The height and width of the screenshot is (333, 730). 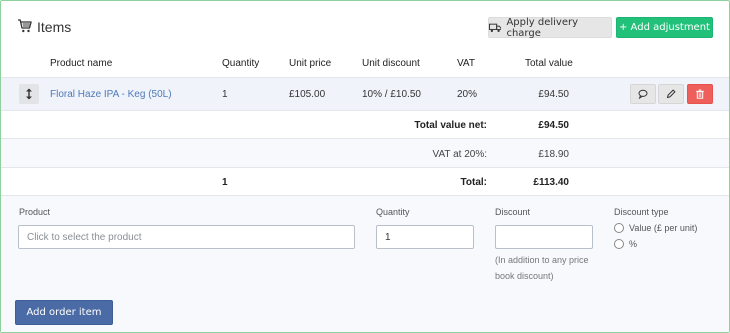 I want to click on page-title: Items, so click(x=54, y=27).